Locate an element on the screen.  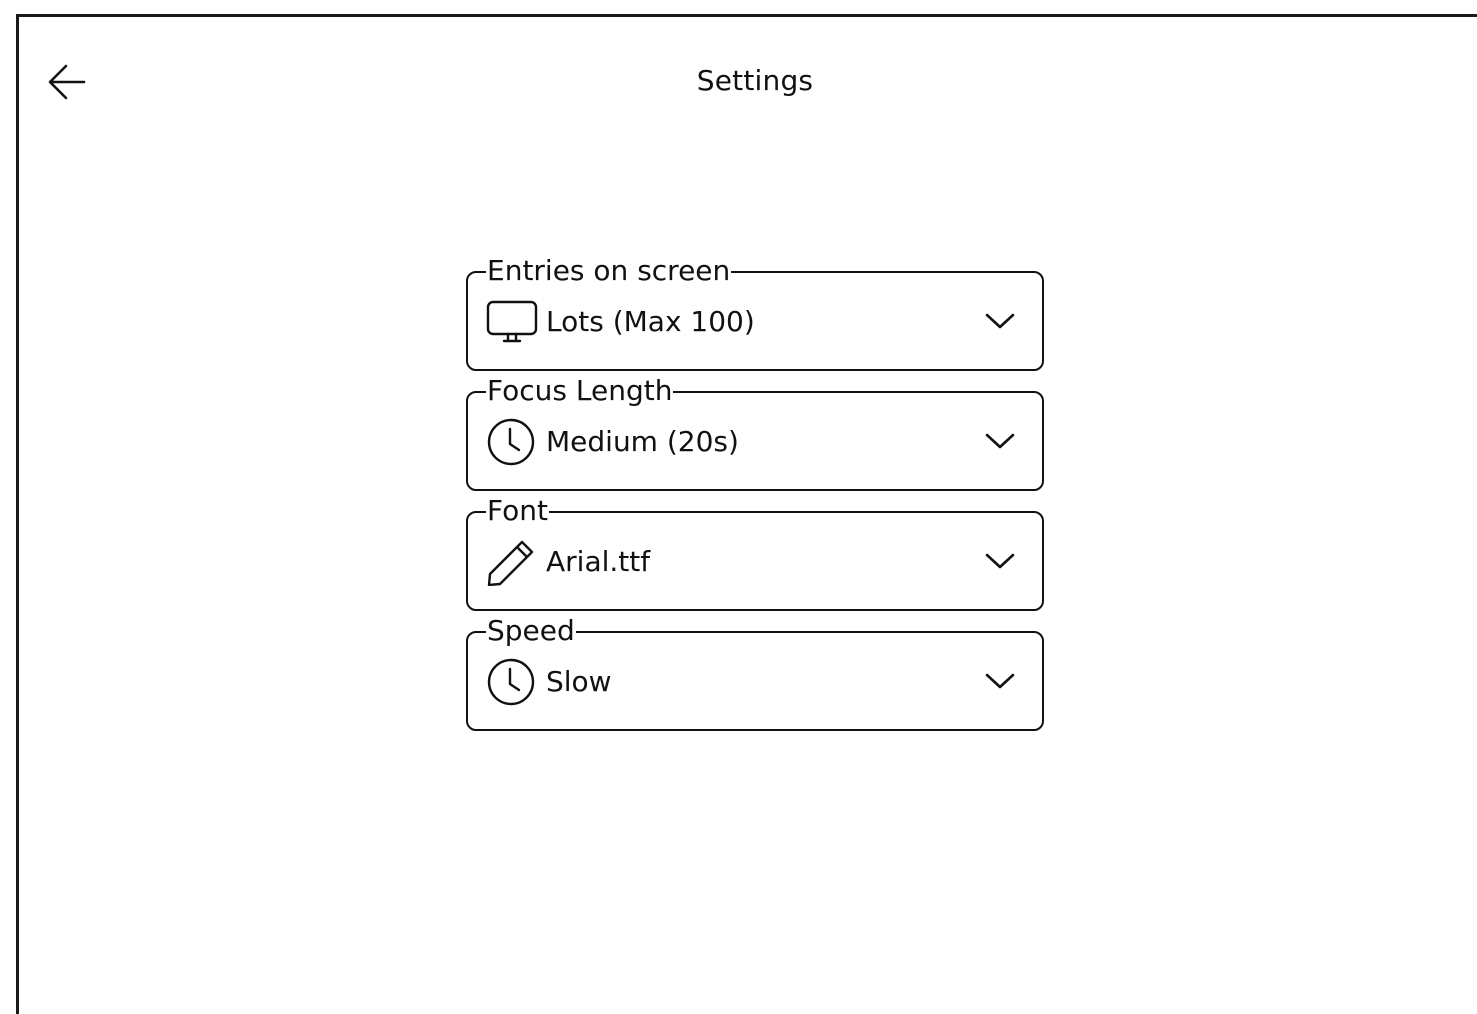
entries-on-screen-label: Entries on screen is located at coordinates (609, 271).